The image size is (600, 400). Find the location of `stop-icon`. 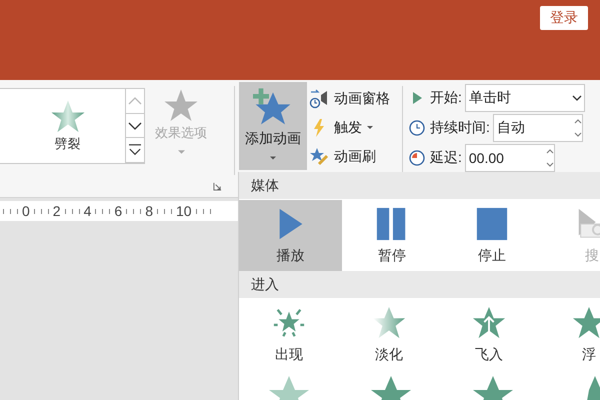

stop-icon is located at coordinates (492, 223).